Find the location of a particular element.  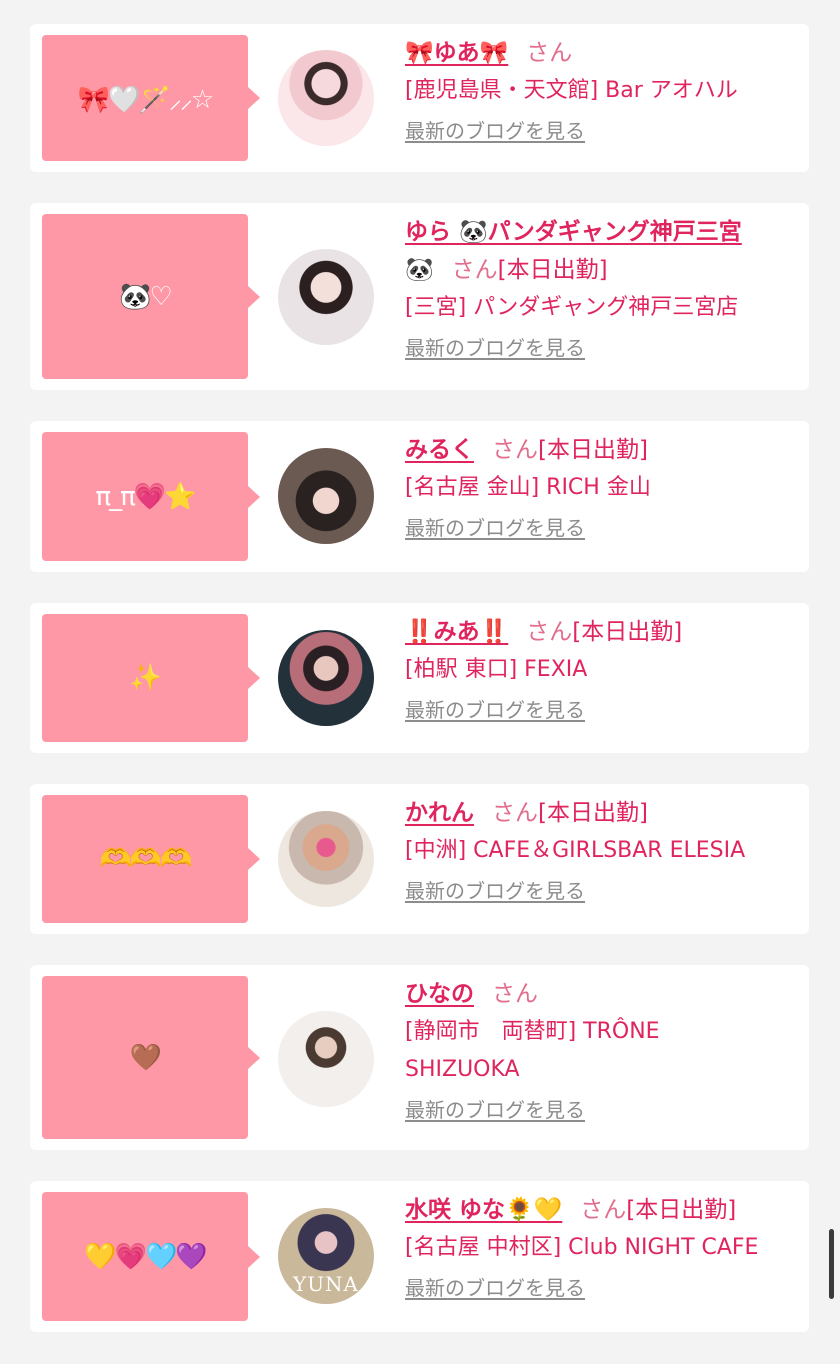

shop-text: [中洲] CAFE＆GIRLSBAR ELESIA is located at coordinates (575, 850).